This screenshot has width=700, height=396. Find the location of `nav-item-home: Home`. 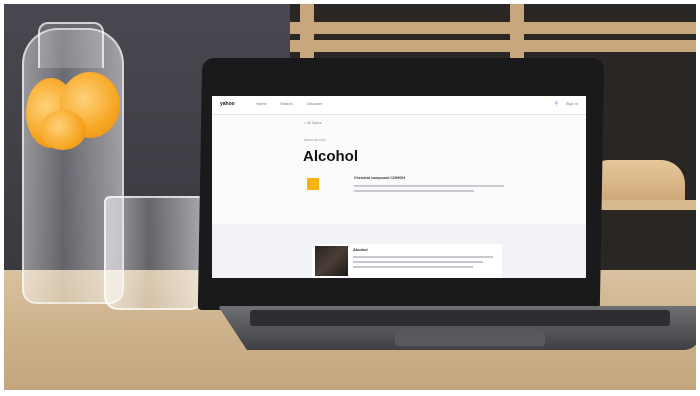

nav-item-home: Home is located at coordinates (261, 103).